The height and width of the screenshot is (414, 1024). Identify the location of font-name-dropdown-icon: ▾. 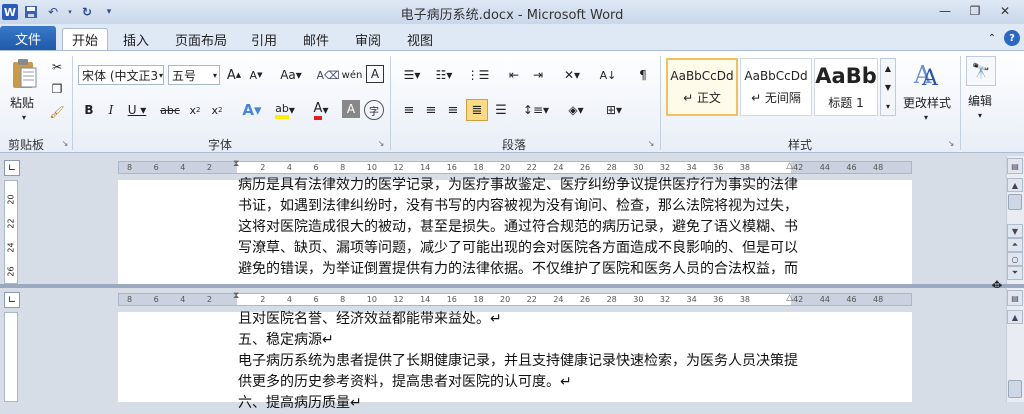
(161, 75).